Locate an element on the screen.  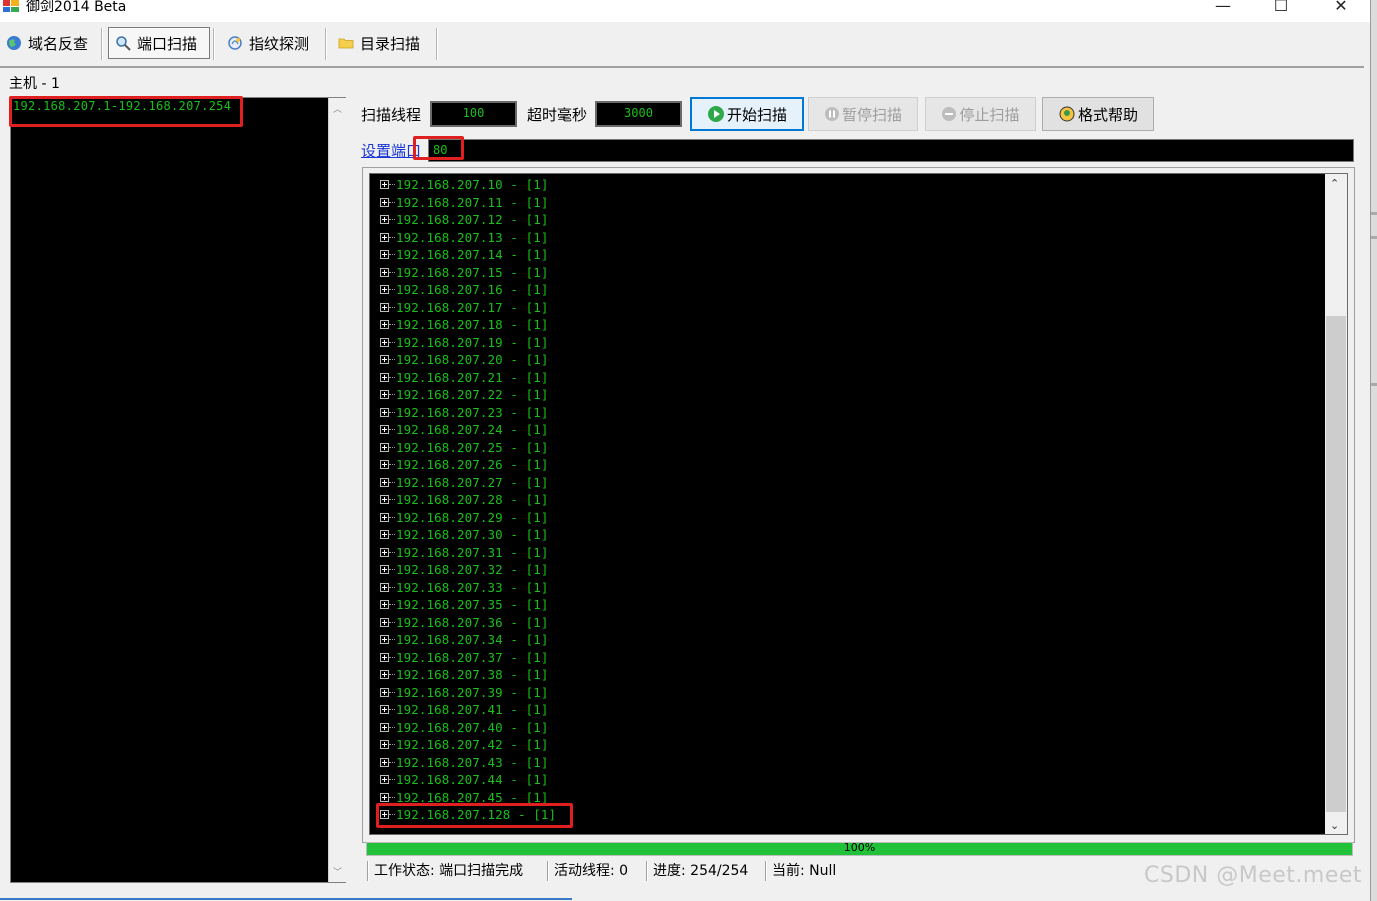
tree-row: 192.168.207.28 - [1] is located at coordinates (464, 499).